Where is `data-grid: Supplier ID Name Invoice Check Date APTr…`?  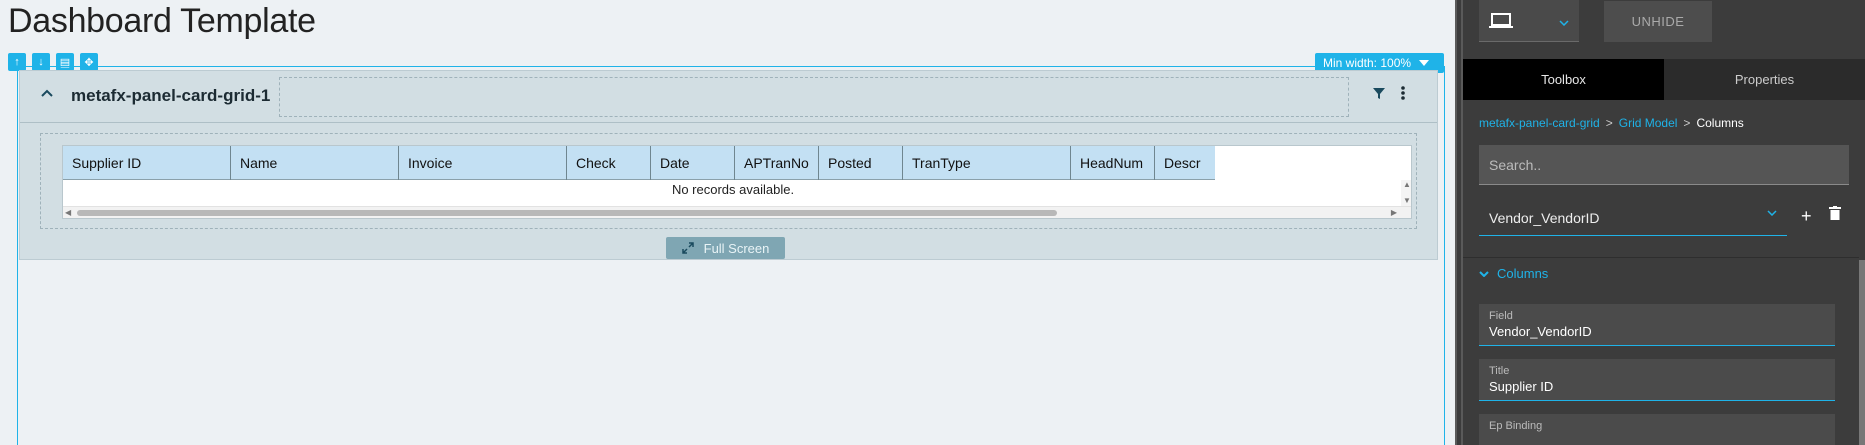 data-grid: Supplier ID Name Invoice Check Date APTr… is located at coordinates (737, 182).